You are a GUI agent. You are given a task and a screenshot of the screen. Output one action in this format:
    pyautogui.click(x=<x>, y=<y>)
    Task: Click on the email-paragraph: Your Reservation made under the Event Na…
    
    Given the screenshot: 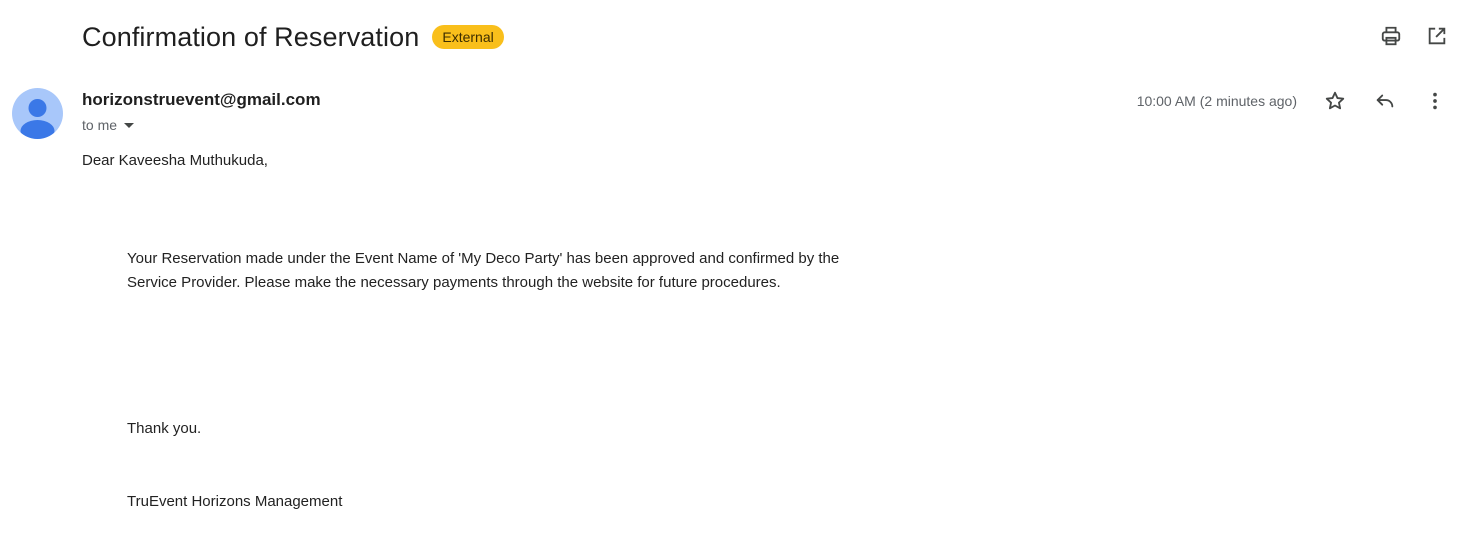 What is the action you would take?
    pyautogui.click(x=483, y=271)
    